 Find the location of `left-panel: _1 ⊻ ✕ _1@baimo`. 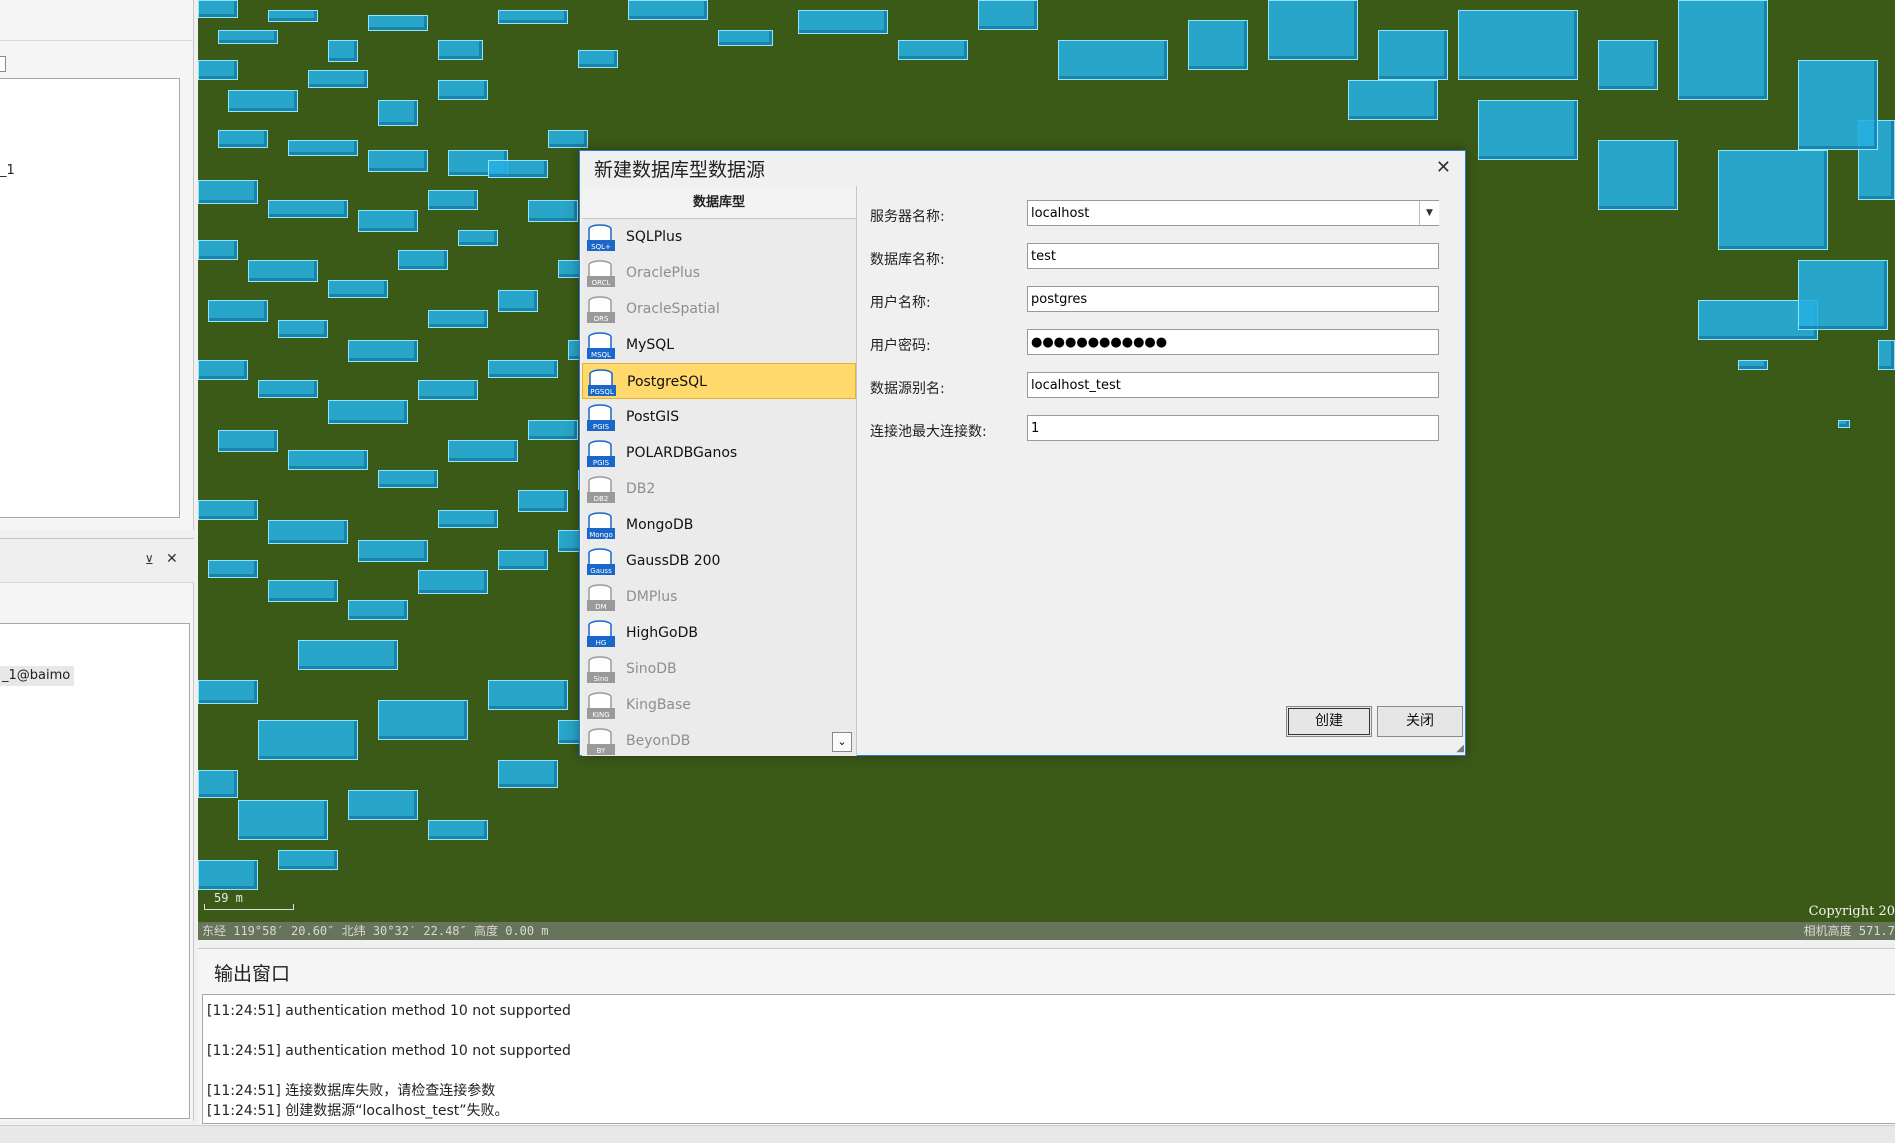

left-panel: _1 ⊻ ✕ _1@baimo is located at coordinates (99, 571).